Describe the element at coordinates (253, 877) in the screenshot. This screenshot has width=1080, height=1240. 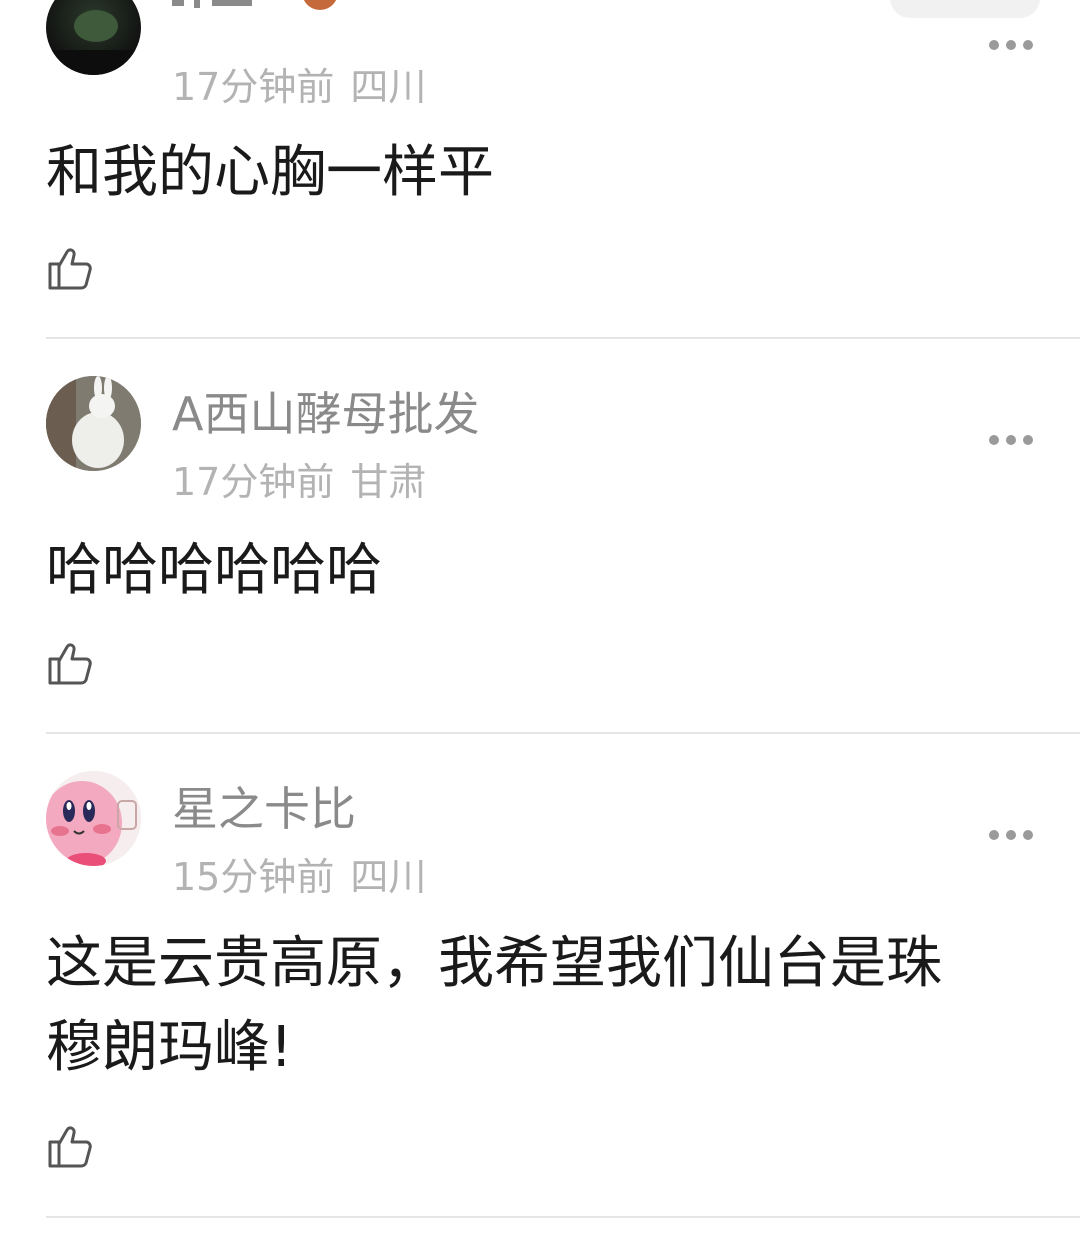
I see `comment-time: 15分钟前` at that location.